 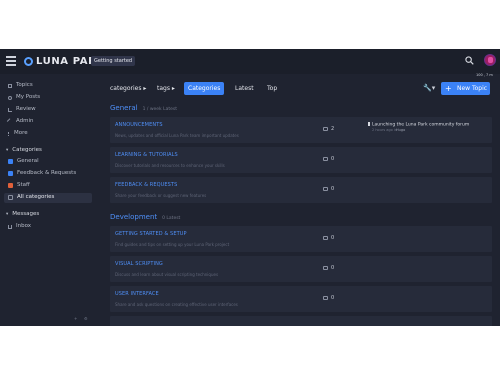 I want to click on sidebar-item-label: Review, so click(x=26, y=109).